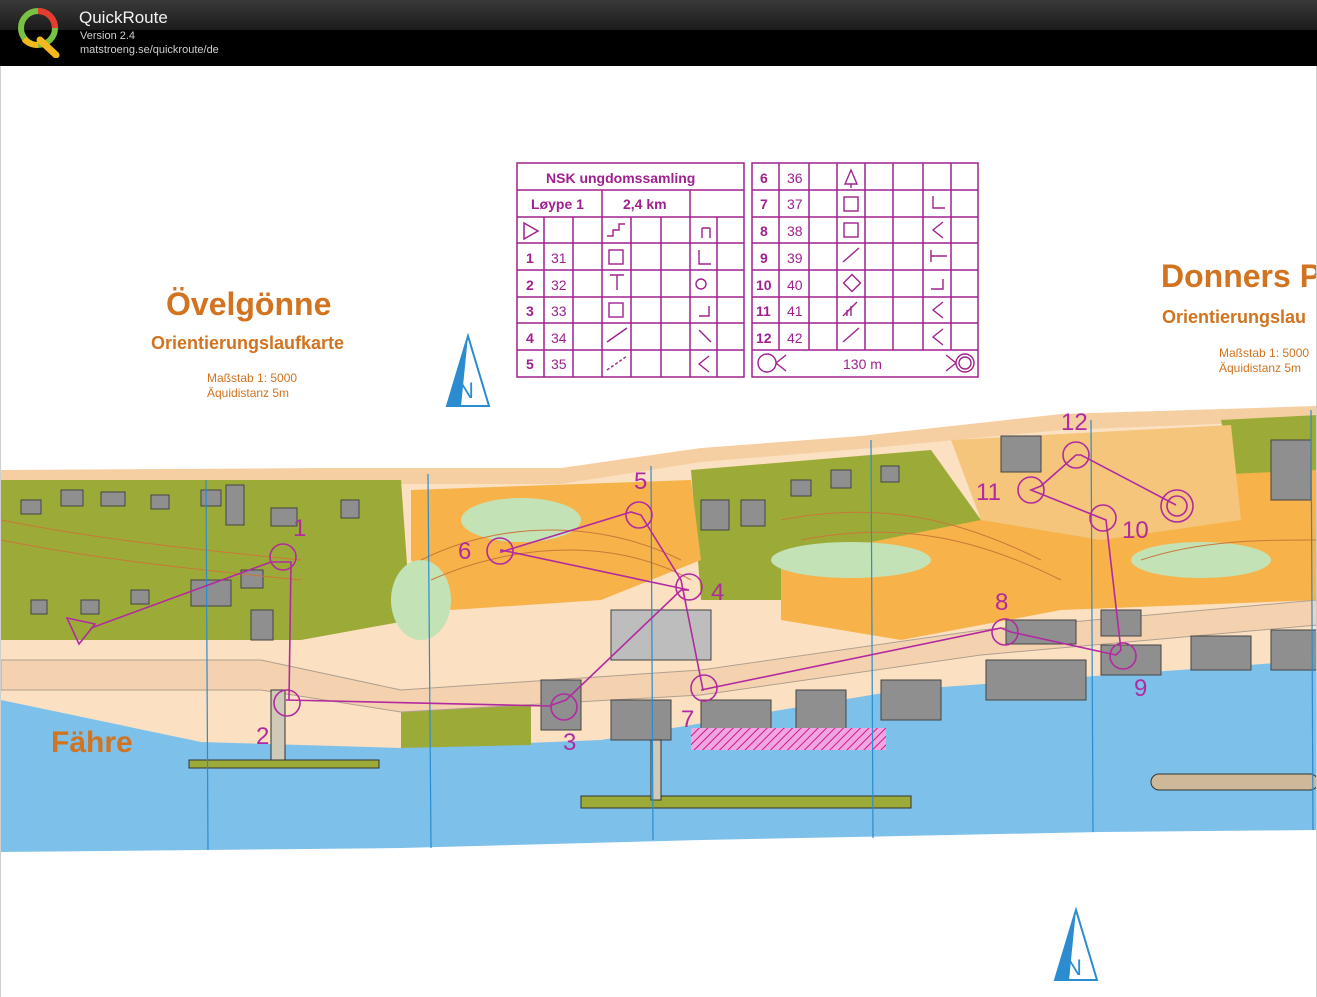 The height and width of the screenshot is (997, 1317). What do you see at coordinates (1001, 602) in the screenshot?
I see `control-number-8: 8` at bounding box center [1001, 602].